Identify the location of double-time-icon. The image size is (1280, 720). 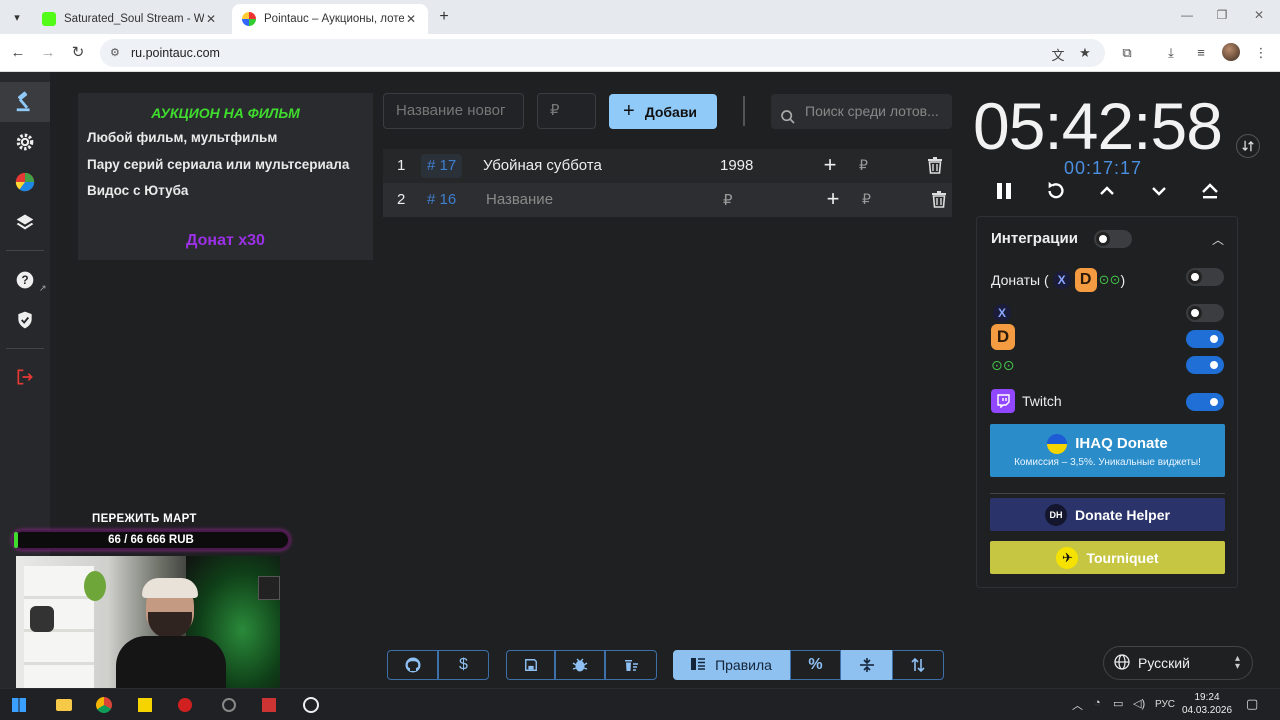
(1210, 191).